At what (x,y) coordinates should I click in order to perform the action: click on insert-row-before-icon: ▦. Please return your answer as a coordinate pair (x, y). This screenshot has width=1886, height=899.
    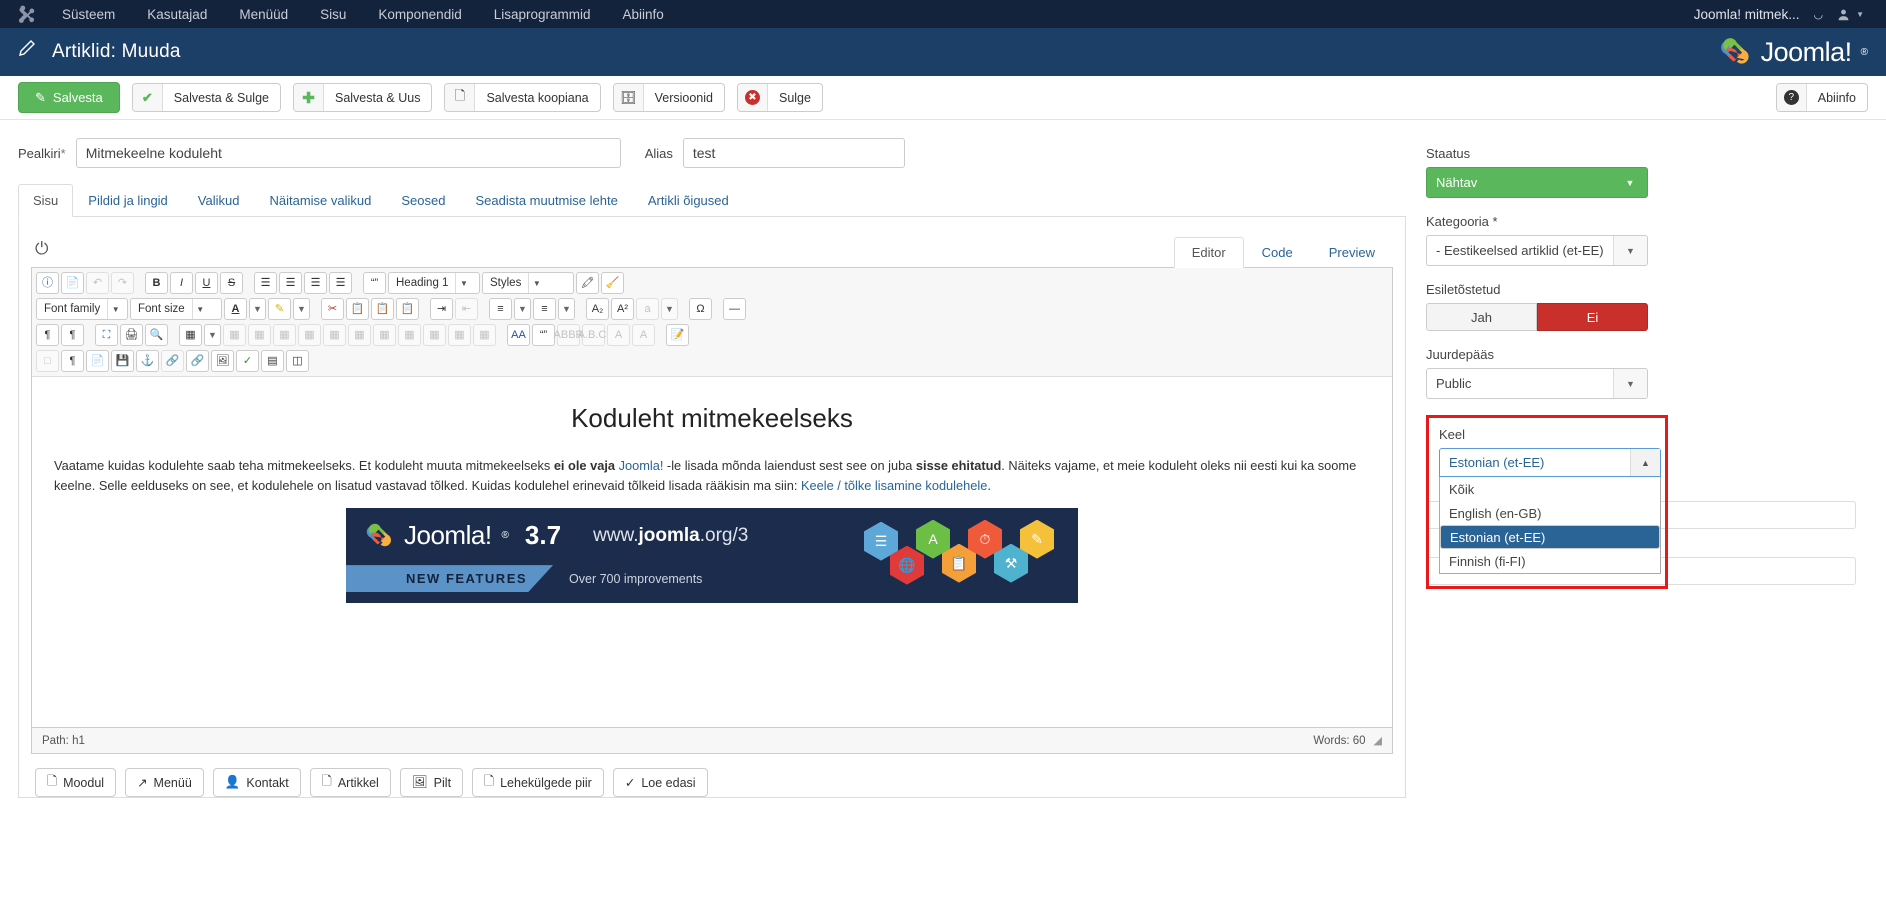
    Looking at the image, I should click on (309, 335).